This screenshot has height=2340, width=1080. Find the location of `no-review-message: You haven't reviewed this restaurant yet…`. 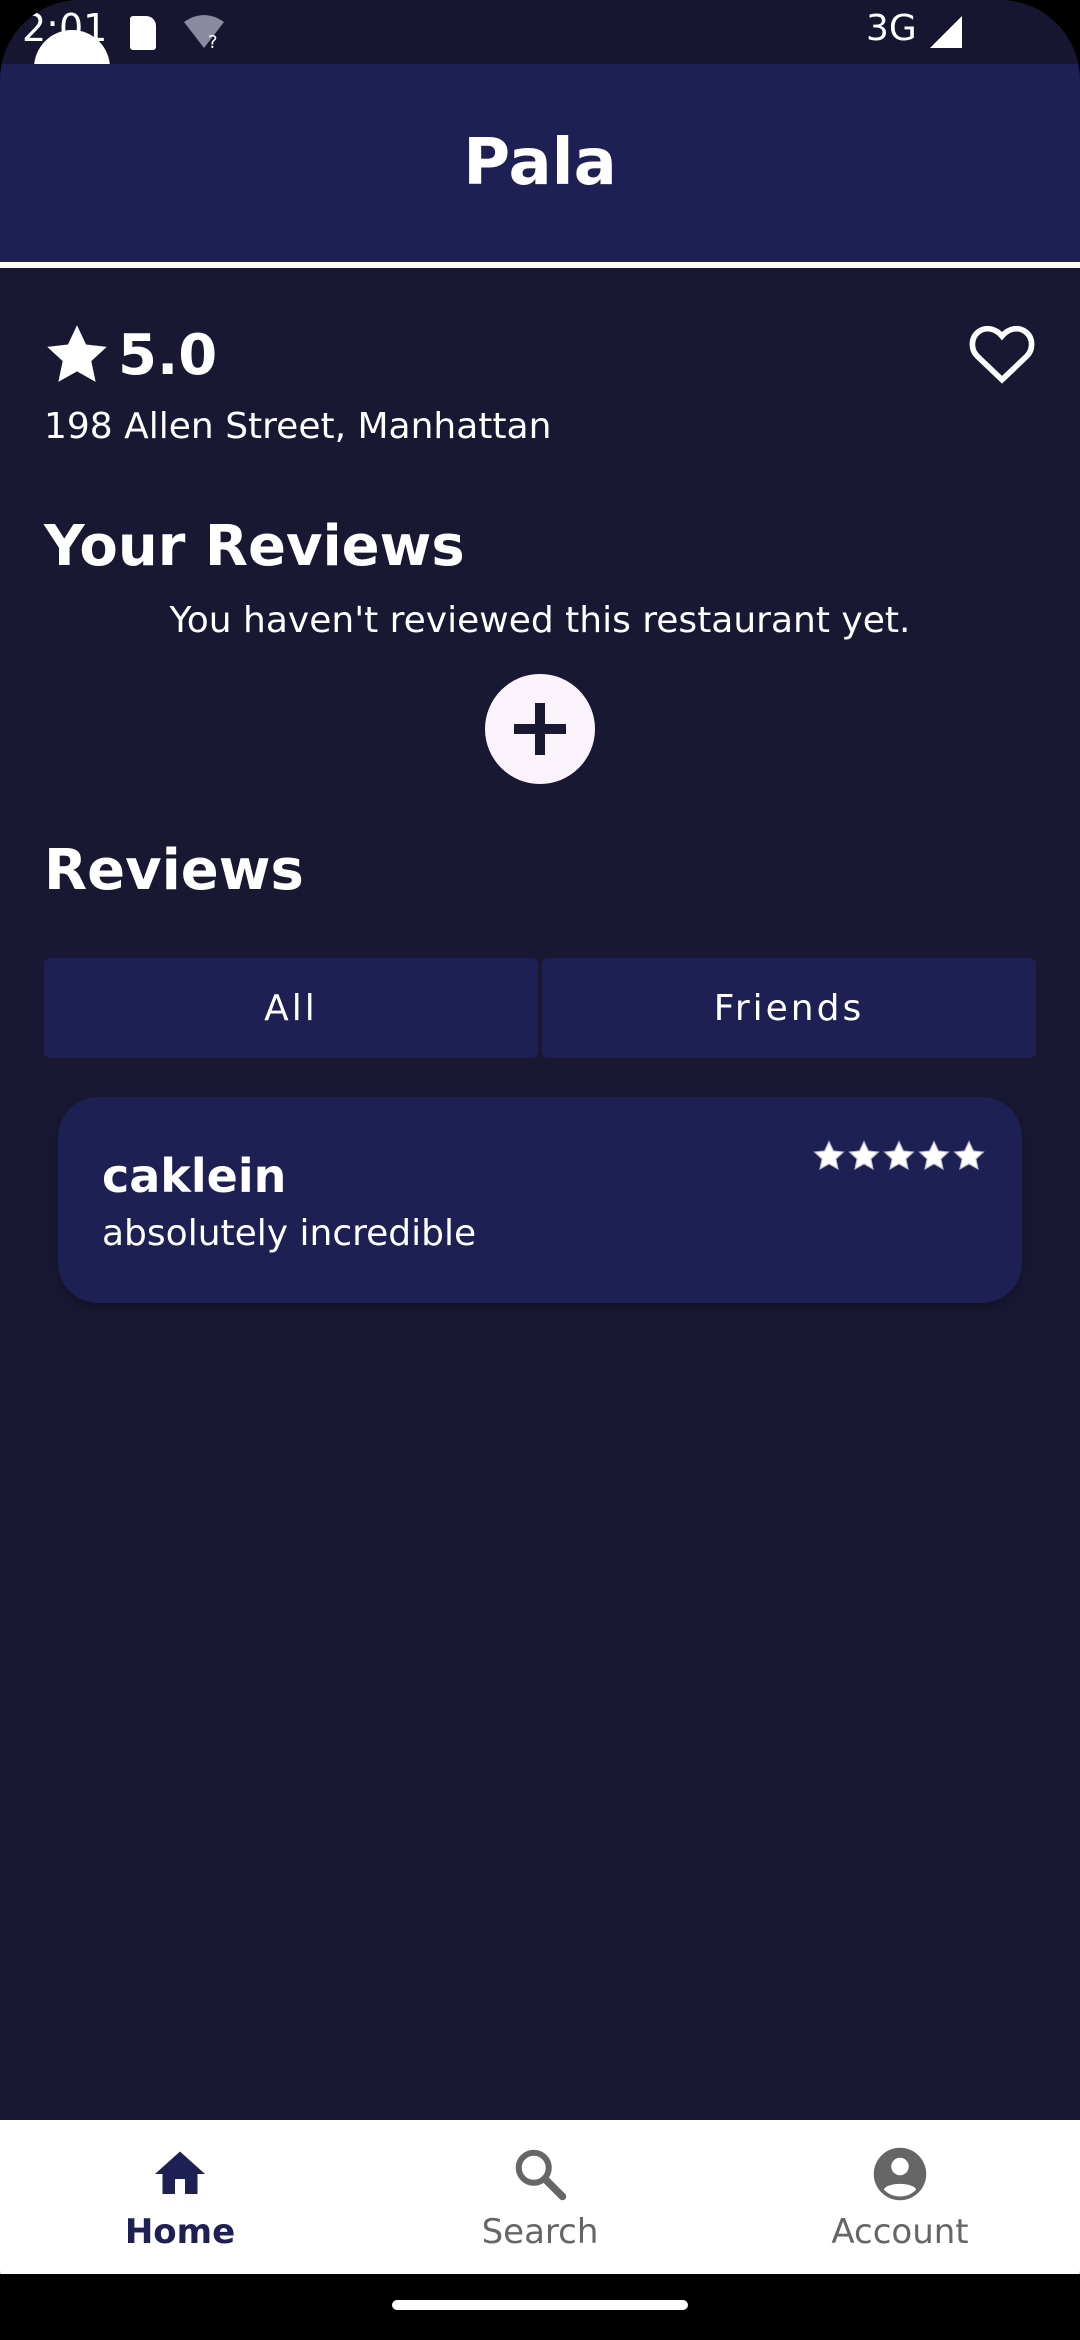

no-review-message: You haven't reviewed this restaurant yet… is located at coordinates (540, 620).